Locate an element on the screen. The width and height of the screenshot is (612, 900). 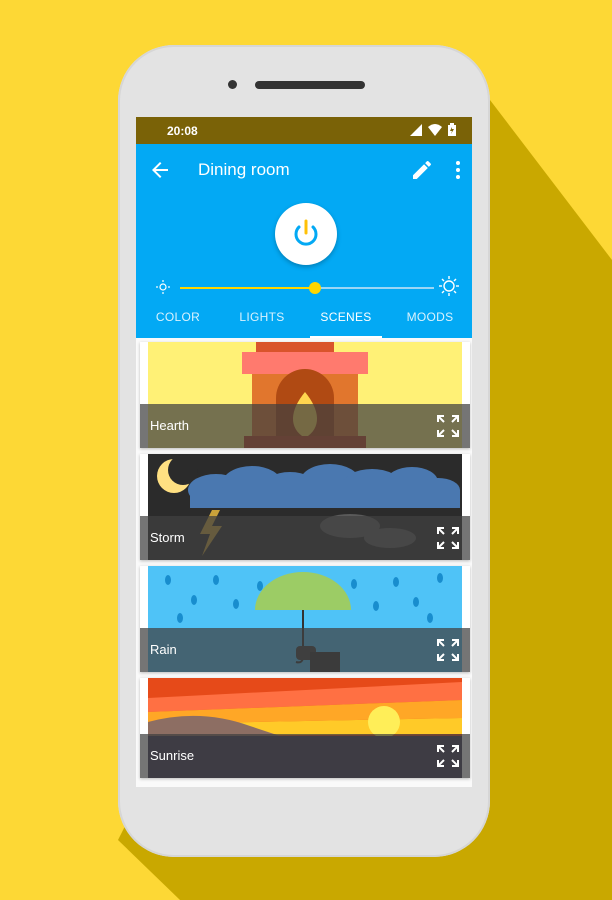
app-bar: Dining room COLOR LIGHTS SCENES MOODS is located at coordinates (304, 241).